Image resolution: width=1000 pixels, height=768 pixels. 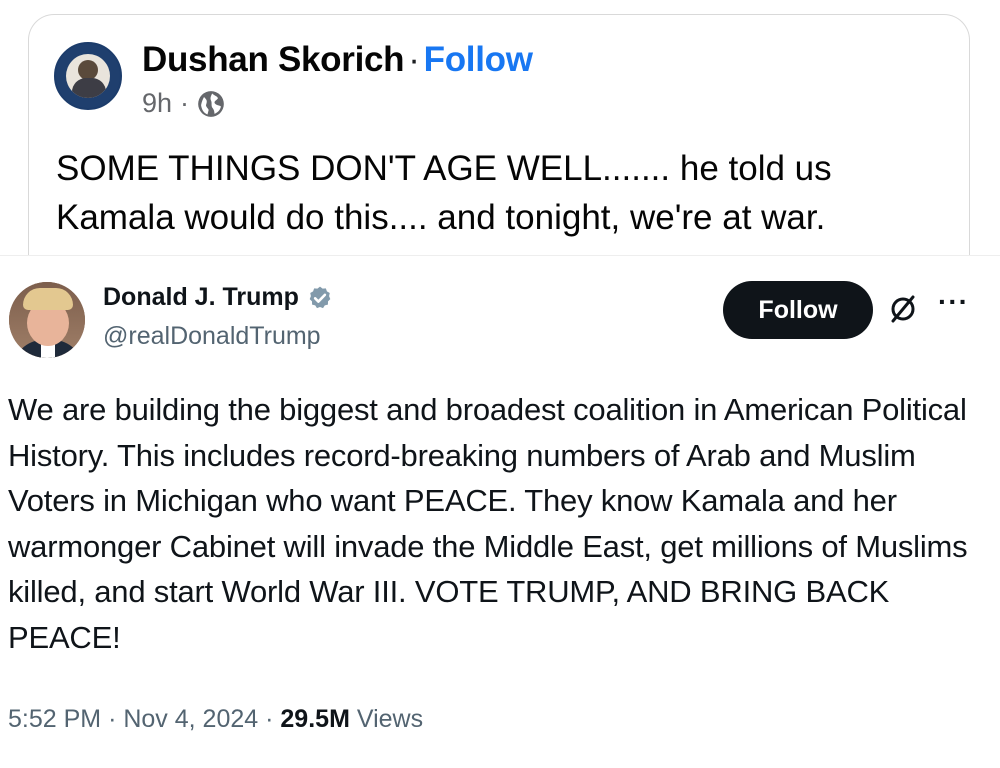 I want to click on tweet-meta: 5:52 PM · Nov 4, 2024 · 29.5M Views, so click(x=215, y=719).